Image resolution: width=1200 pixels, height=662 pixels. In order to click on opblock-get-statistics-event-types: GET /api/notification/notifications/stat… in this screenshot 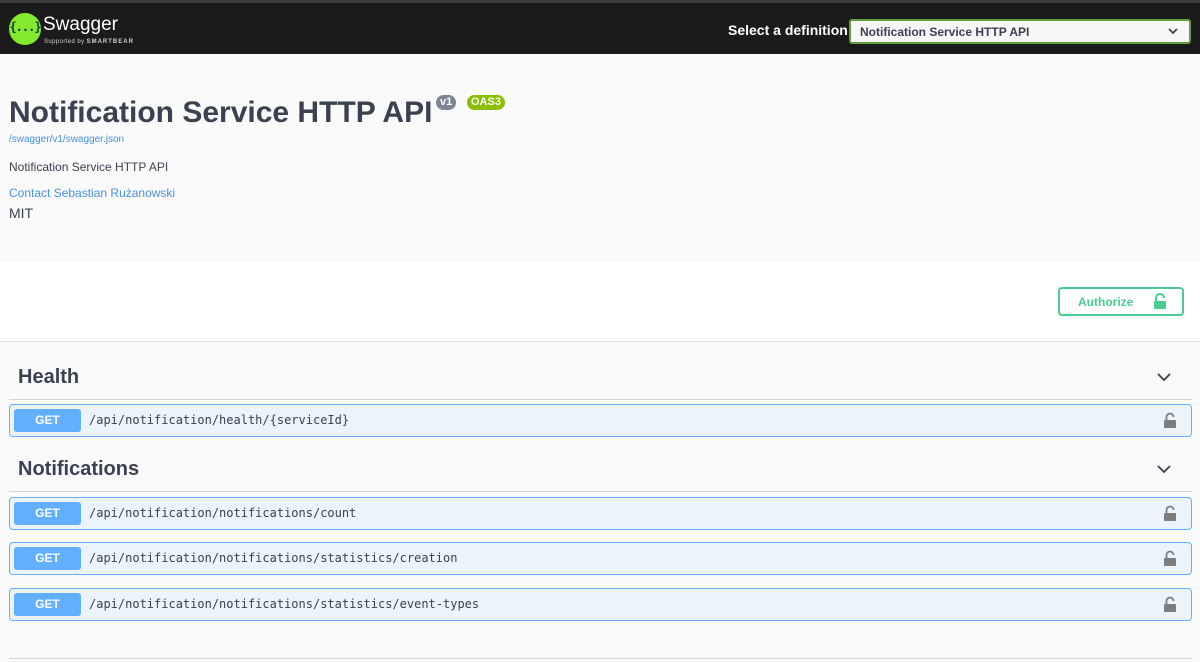, I will do `click(600, 604)`.